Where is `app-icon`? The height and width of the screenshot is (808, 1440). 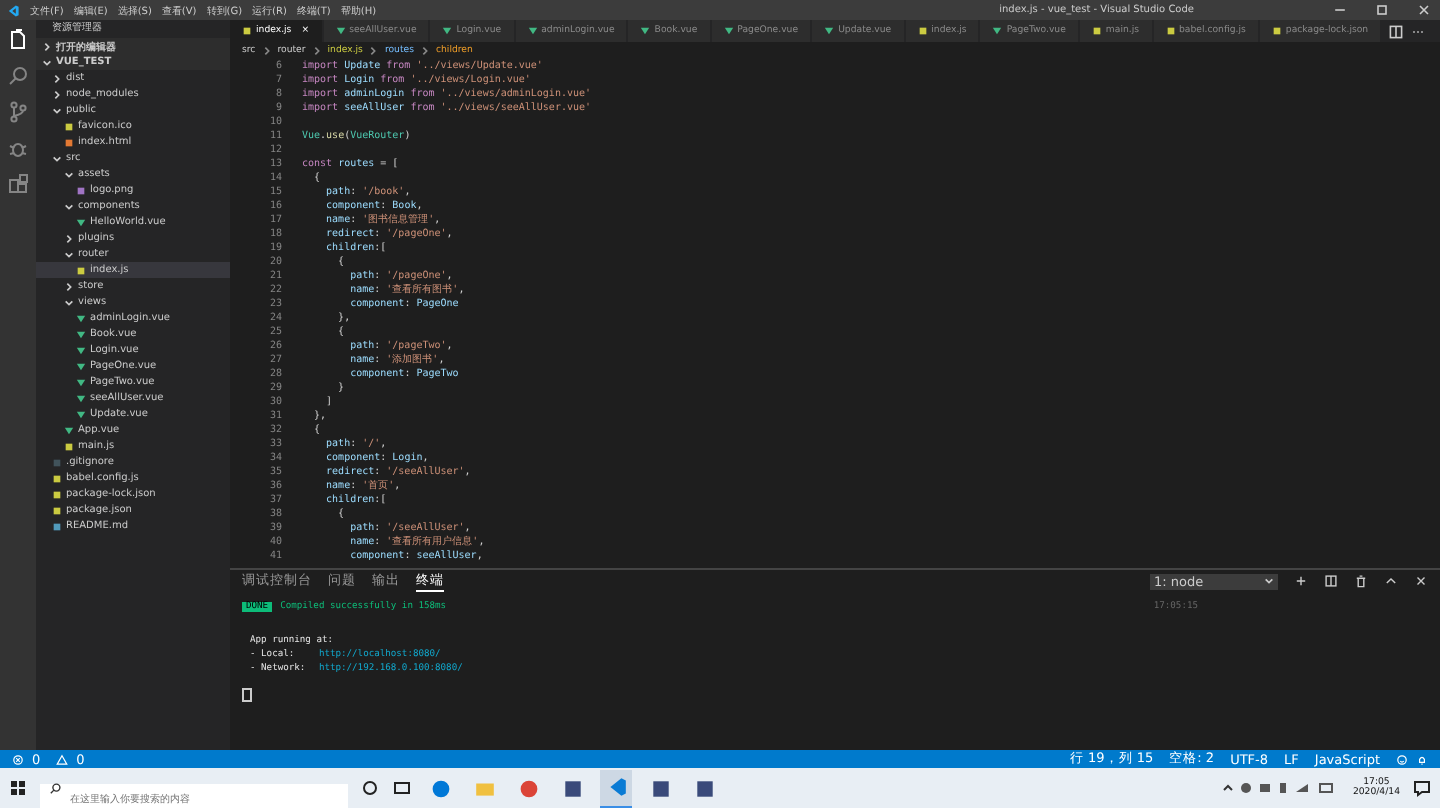 app-icon is located at coordinates (616, 788).